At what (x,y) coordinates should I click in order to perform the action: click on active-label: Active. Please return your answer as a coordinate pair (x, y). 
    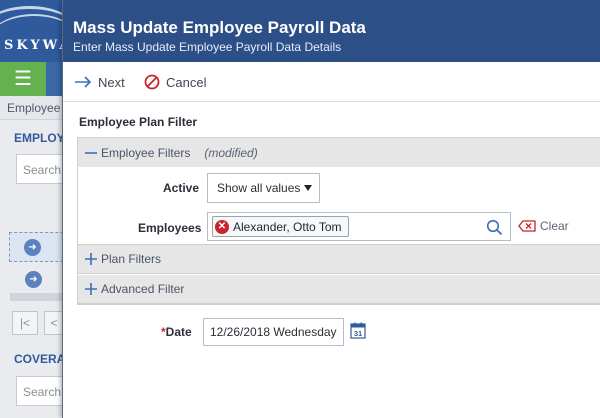
    Looking at the image, I should click on (181, 188).